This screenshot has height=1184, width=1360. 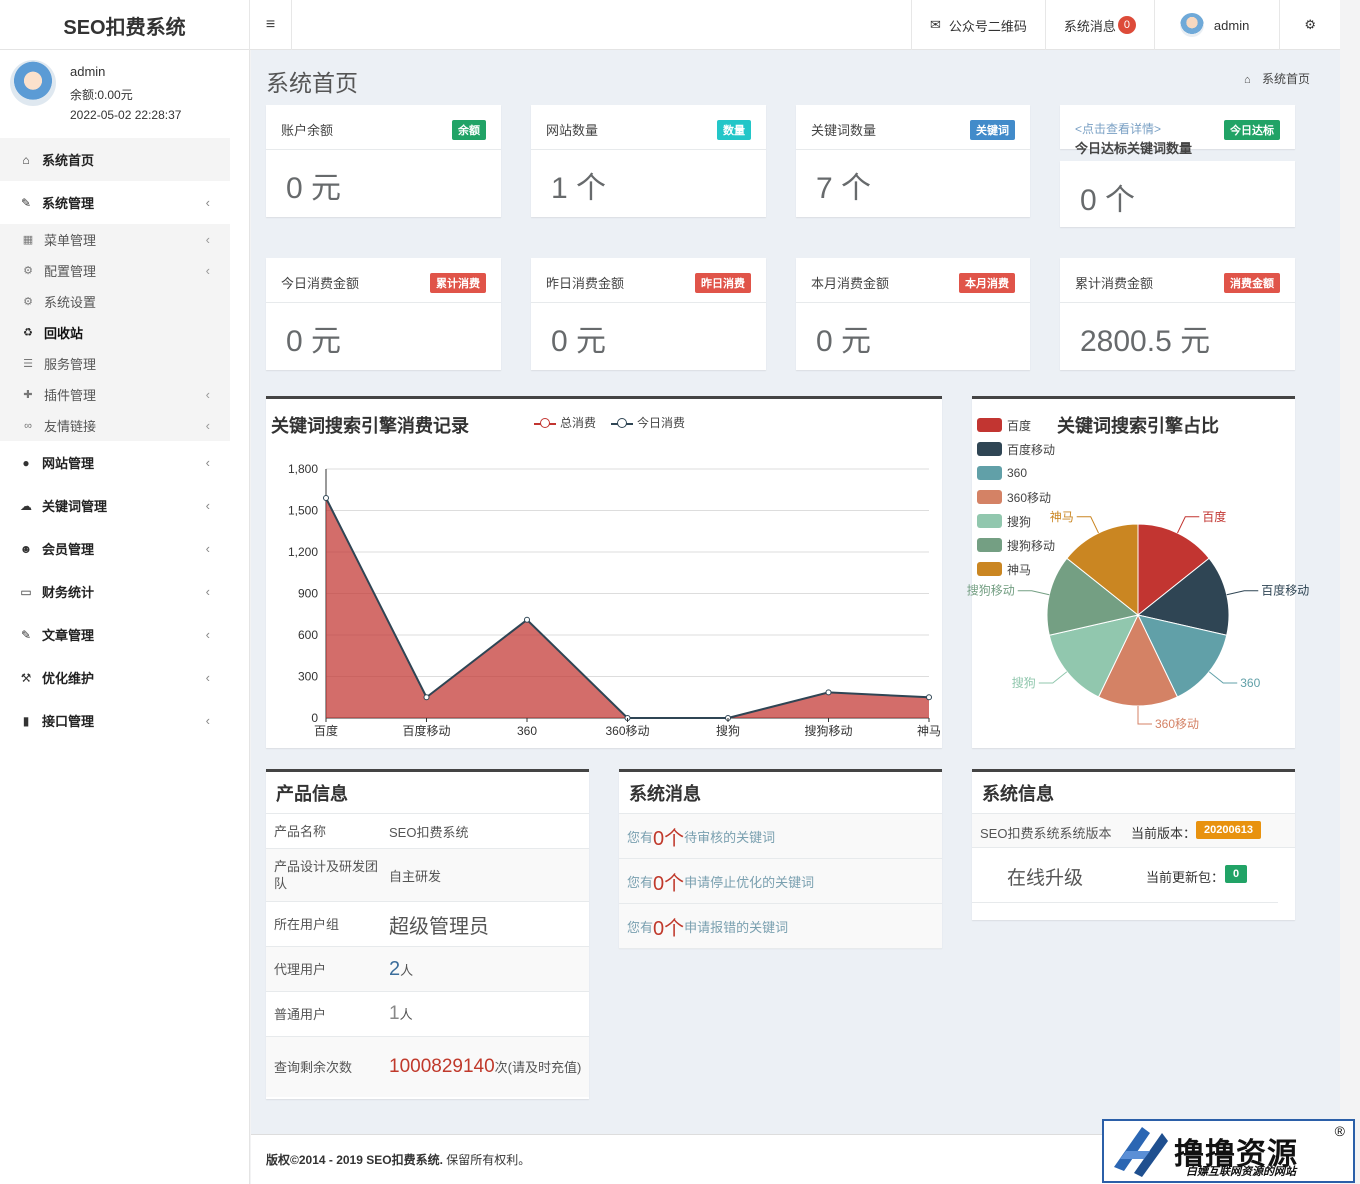 What do you see at coordinates (115, 591) in the screenshot?
I see `sidebar-item-finance: ▭ 财务统计 ‹` at bounding box center [115, 591].